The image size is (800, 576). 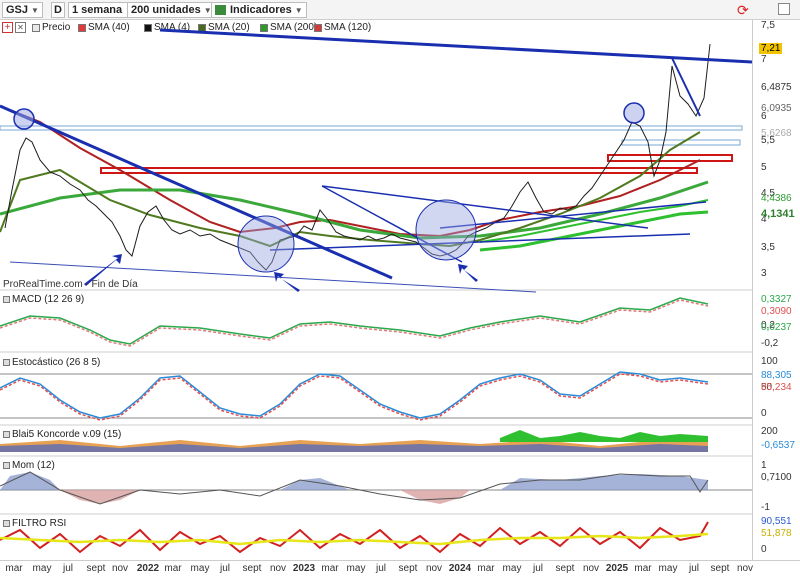 I want to click on y-tick: 7,5, so click(x=768, y=25).